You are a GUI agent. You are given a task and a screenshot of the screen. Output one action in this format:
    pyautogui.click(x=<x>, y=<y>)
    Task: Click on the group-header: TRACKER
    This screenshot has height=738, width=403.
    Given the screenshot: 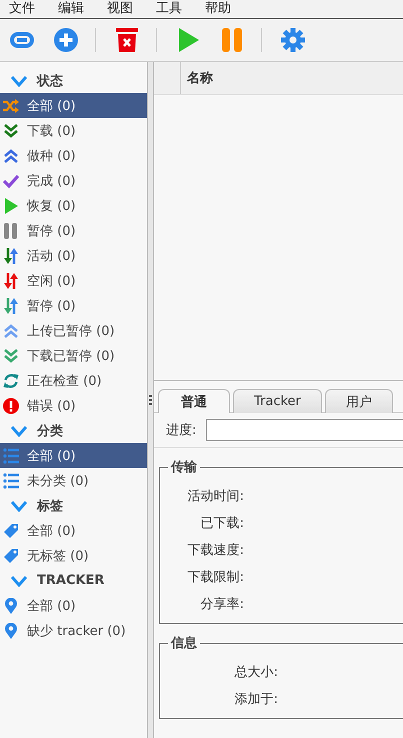 What is the action you would take?
    pyautogui.click(x=73, y=580)
    